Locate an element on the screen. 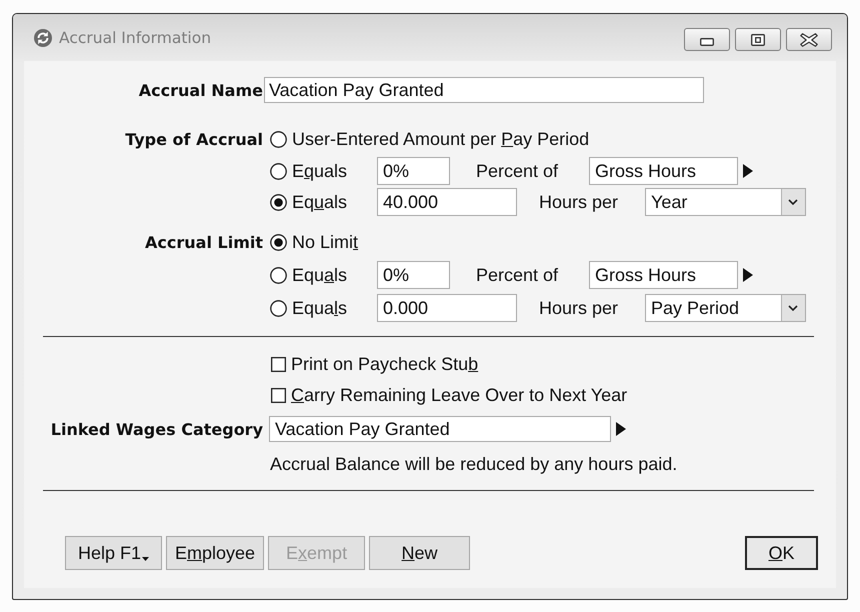  minimize-icon is located at coordinates (707, 42).